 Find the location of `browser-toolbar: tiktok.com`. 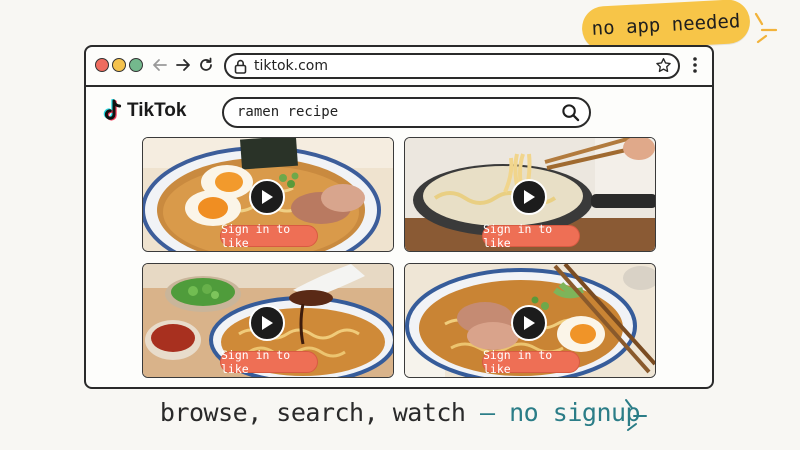

browser-toolbar: tiktok.com is located at coordinates (399, 65).